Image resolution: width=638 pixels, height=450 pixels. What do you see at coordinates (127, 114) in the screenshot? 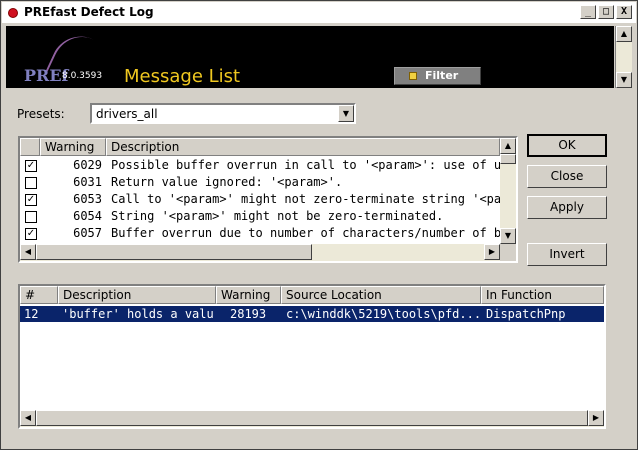
I see `presets-value: drivers_all` at bounding box center [127, 114].